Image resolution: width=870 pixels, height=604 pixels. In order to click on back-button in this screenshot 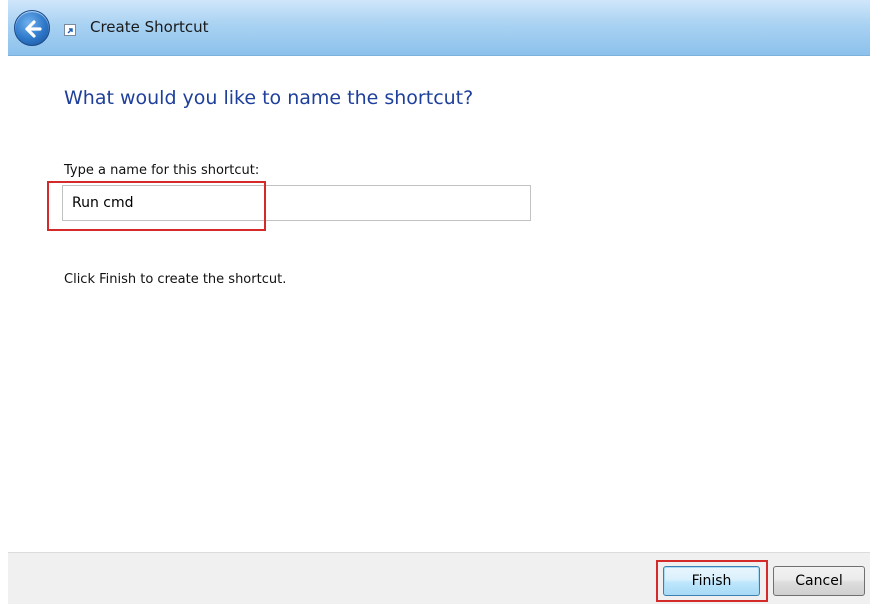, I will do `click(32, 28)`.